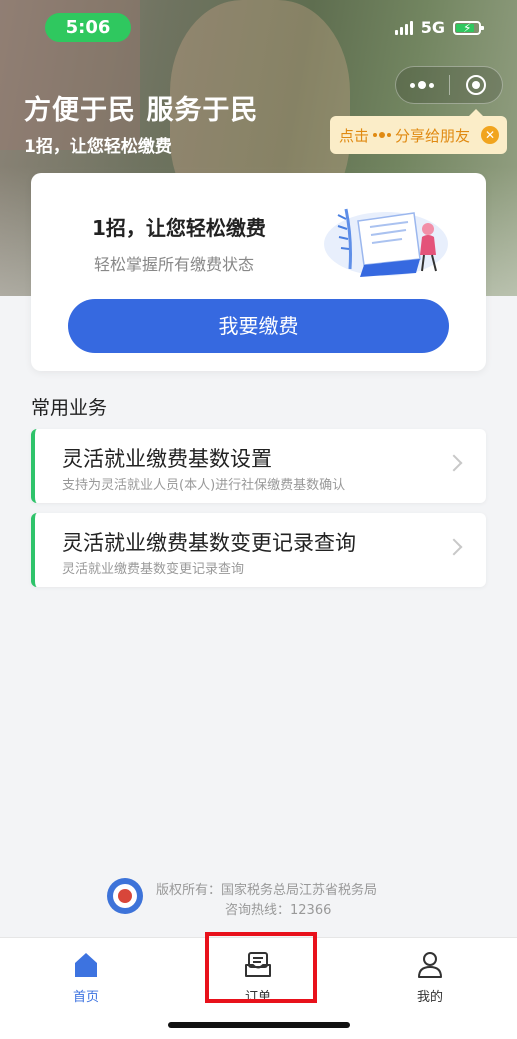 This screenshot has width=517, height=1039. I want to click on status-indicators: 5G ⚡, so click(439, 27).